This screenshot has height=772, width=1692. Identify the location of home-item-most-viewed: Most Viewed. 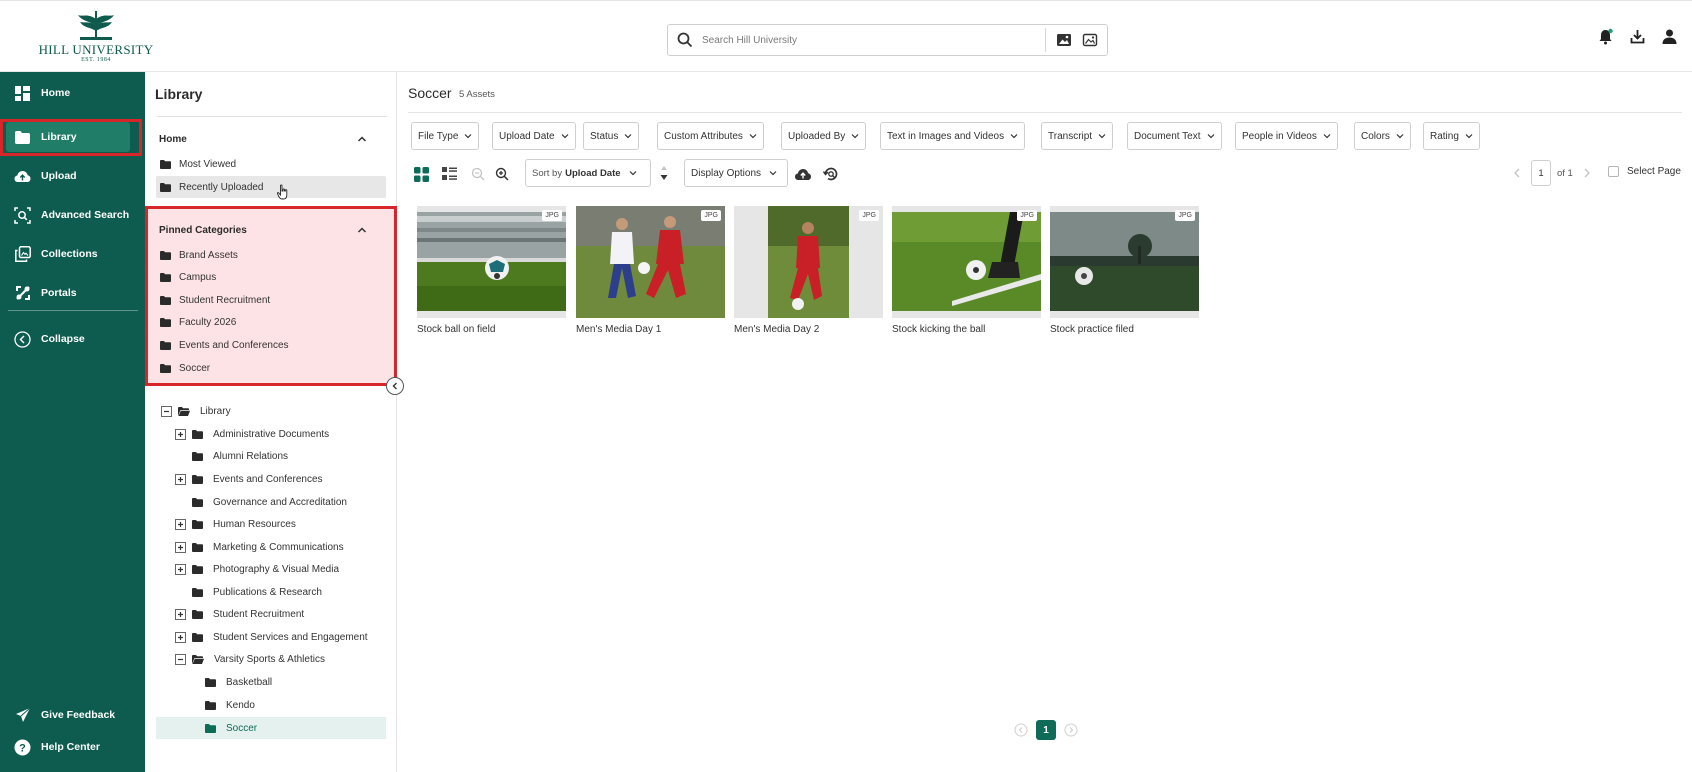
(198, 164).